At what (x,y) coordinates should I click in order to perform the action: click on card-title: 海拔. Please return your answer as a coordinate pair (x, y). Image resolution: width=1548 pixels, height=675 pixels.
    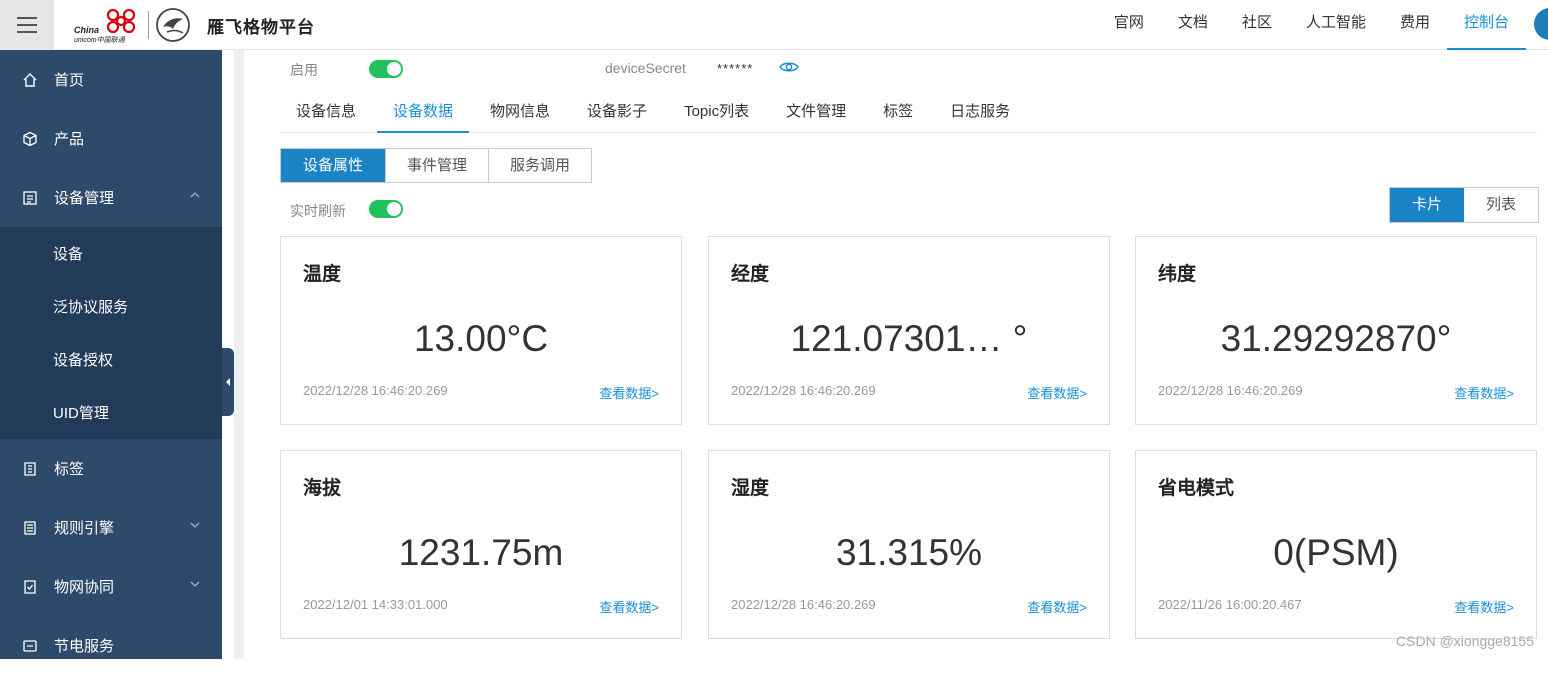
    Looking at the image, I should click on (322, 486).